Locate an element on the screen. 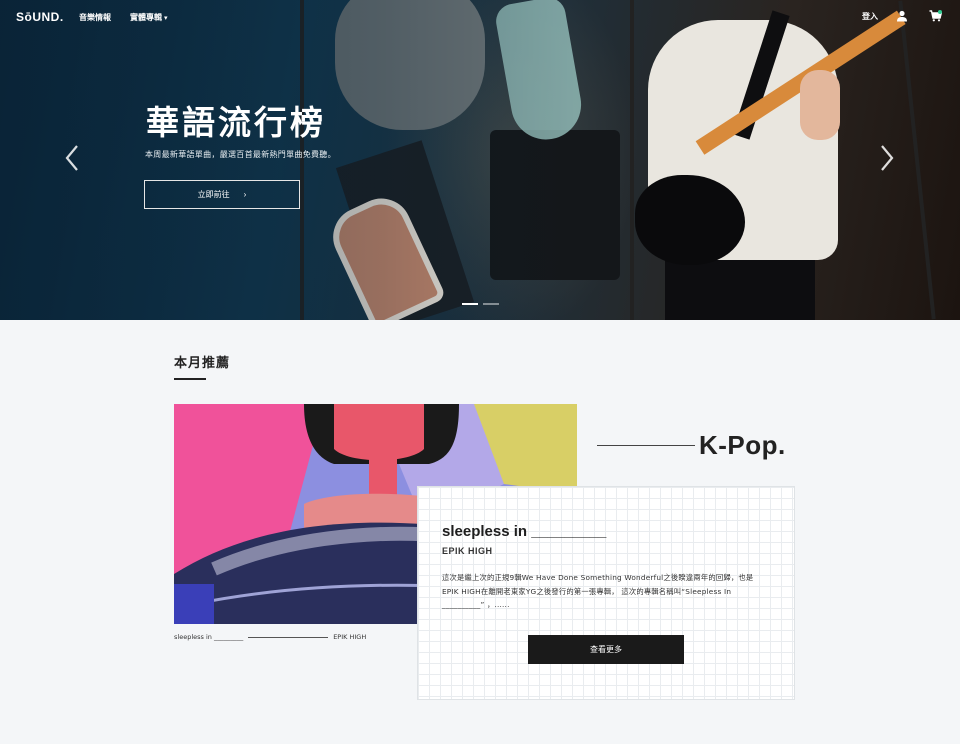 The width and height of the screenshot is (960, 744). carousel-prev-arrow is located at coordinates (72, 158).